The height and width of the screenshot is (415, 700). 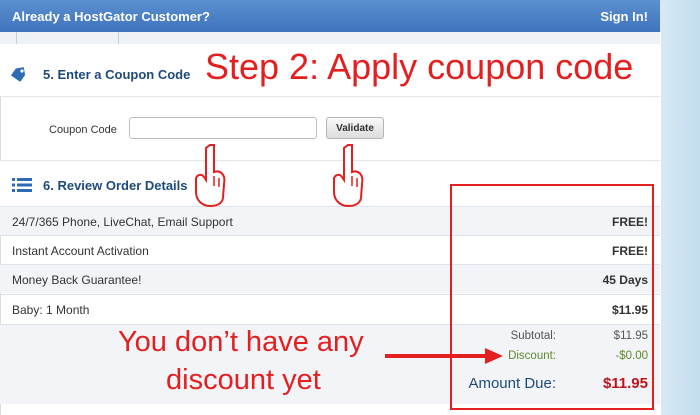 What do you see at coordinates (111, 16) in the screenshot?
I see `existing-customer-text: Already a HostGator Customer?` at bounding box center [111, 16].